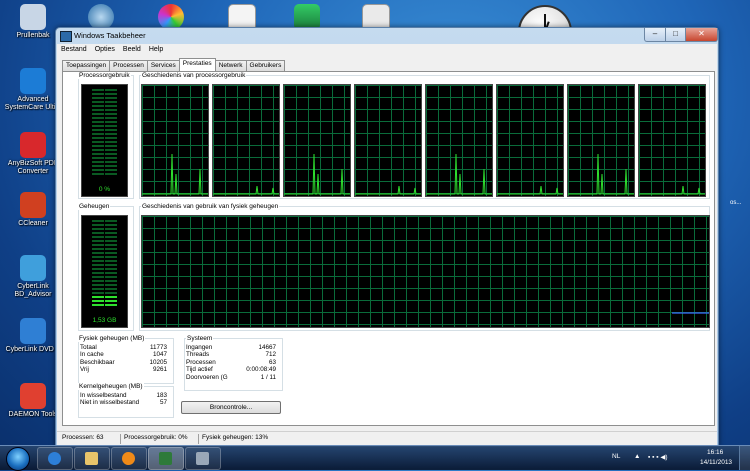 Image resolution: width=750 pixels, height=471 pixels. Describe the element at coordinates (637, 456) in the screenshot. I see `tray-arrow-icon: ▲` at that location.